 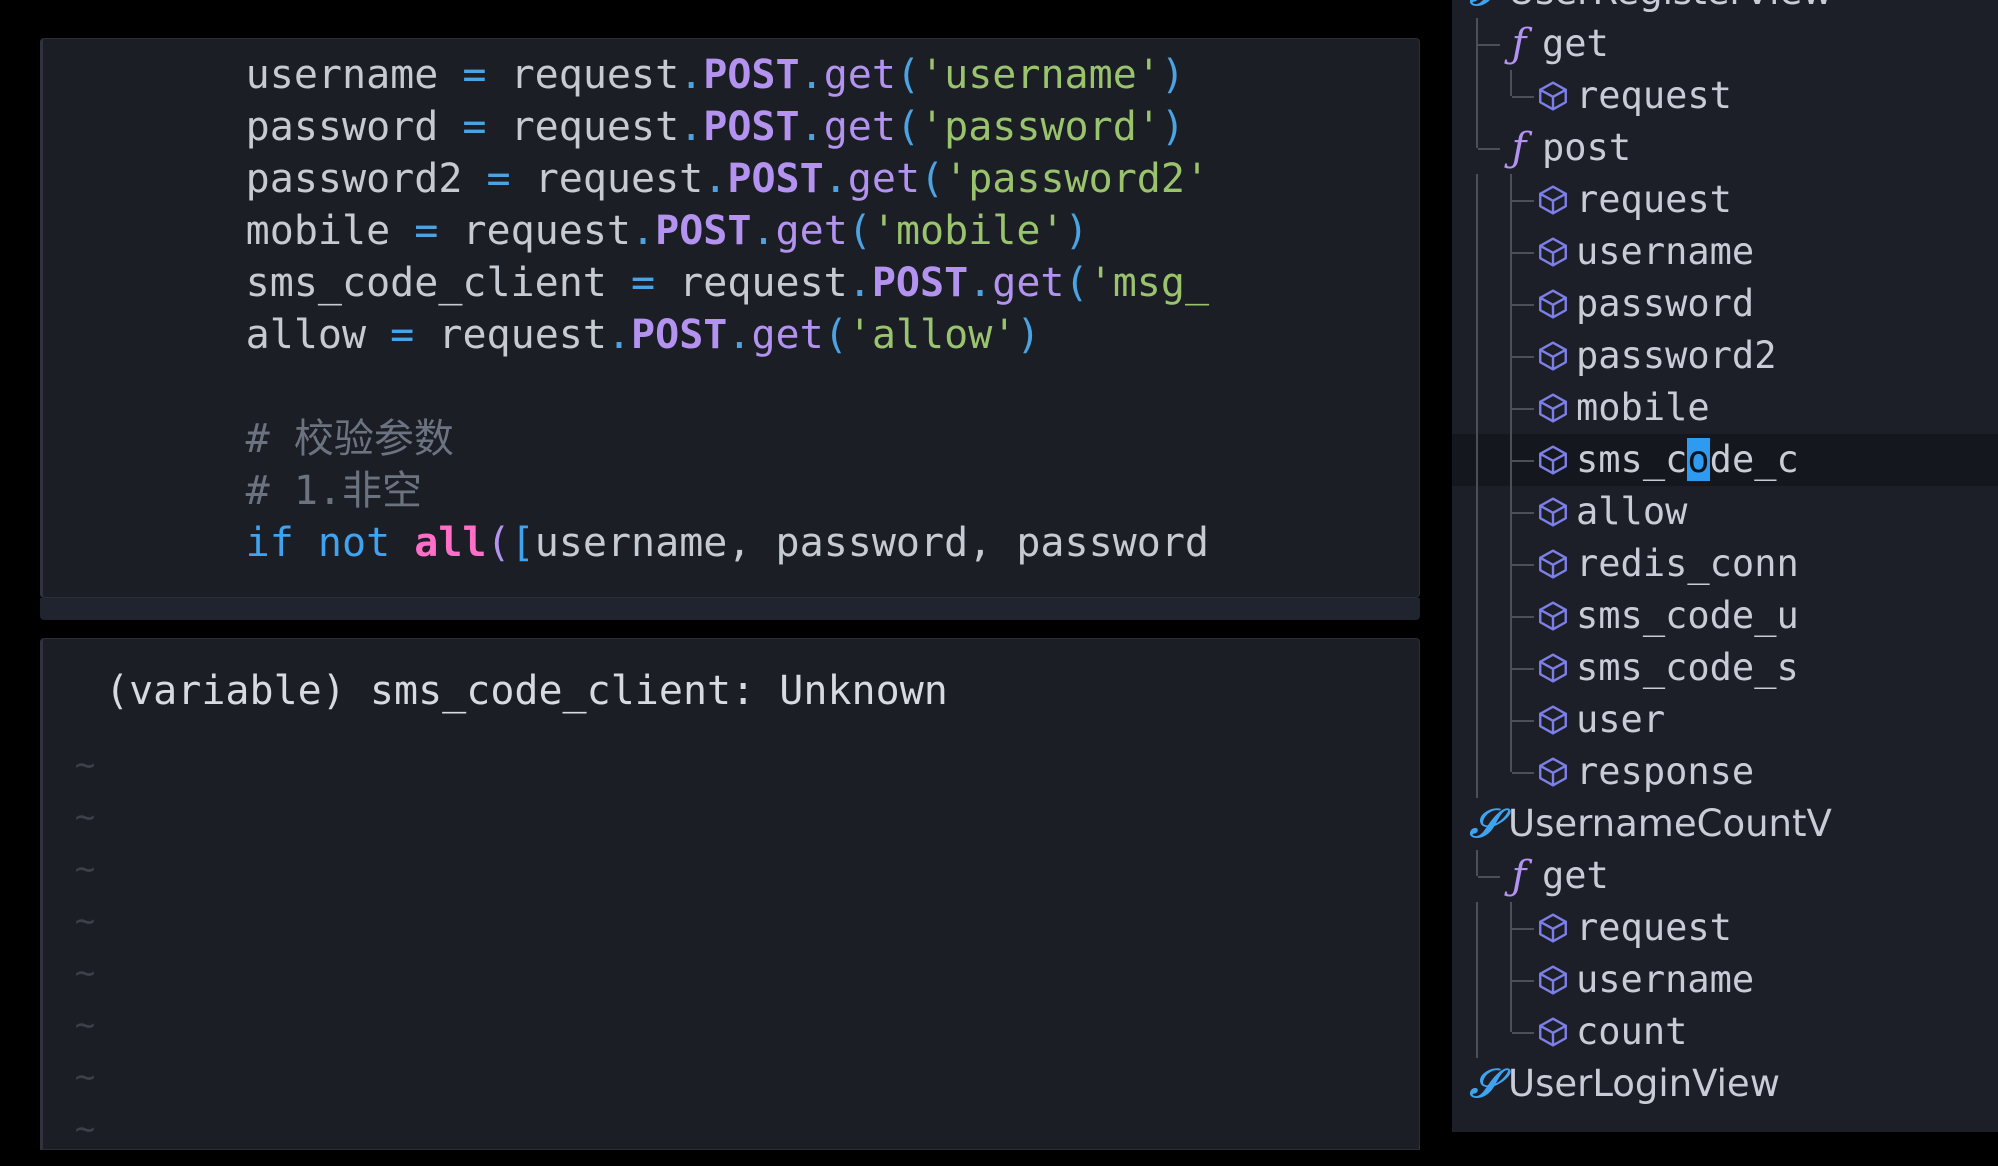 I want to click on code-line: username = request.POST.get('username'), so click(x=731, y=75).